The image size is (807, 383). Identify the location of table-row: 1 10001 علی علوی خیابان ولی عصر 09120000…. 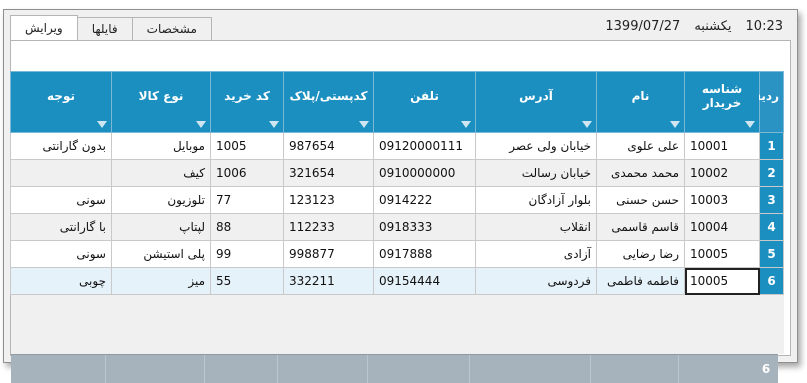
(397, 146).